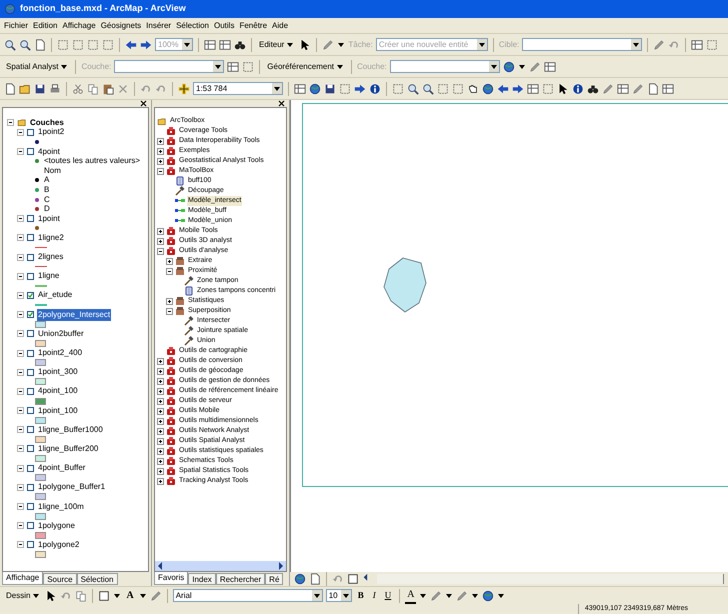 This screenshot has width=728, height=614. What do you see at coordinates (247, 595) in the screenshot?
I see `font-combo: Arial` at bounding box center [247, 595].